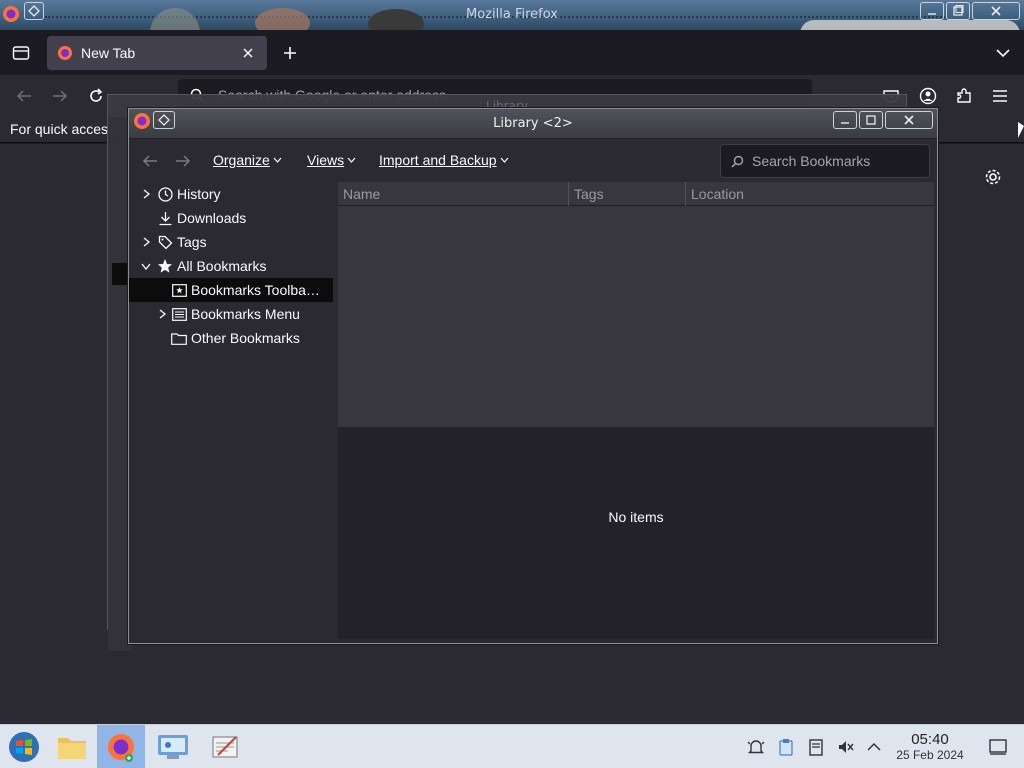  I want to click on clipboard-icon, so click(786, 747).